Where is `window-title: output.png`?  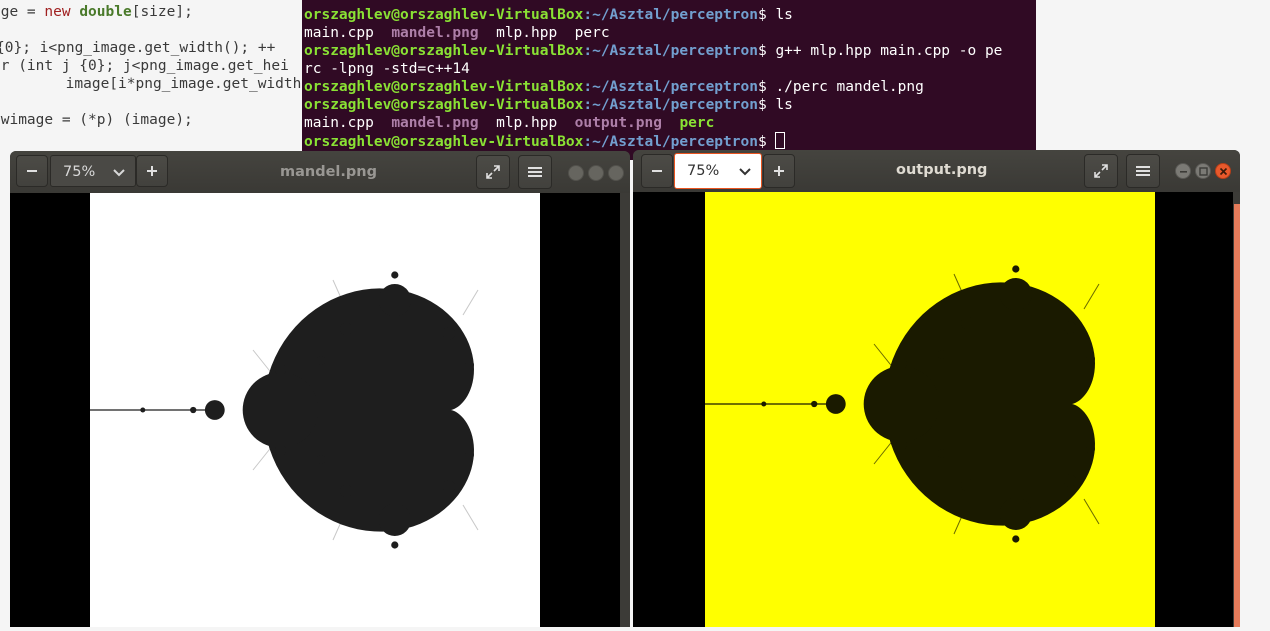
window-title: output.png is located at coordinates (942, 170).